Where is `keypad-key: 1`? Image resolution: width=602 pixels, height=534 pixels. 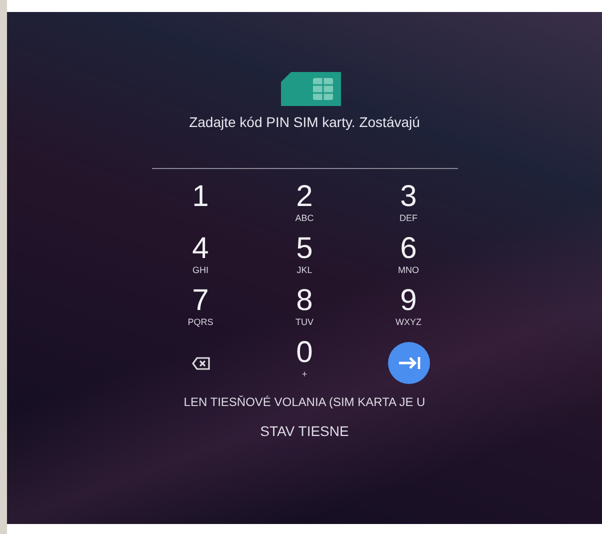 keypad-key: 1 is located at coordinates (200, 207).